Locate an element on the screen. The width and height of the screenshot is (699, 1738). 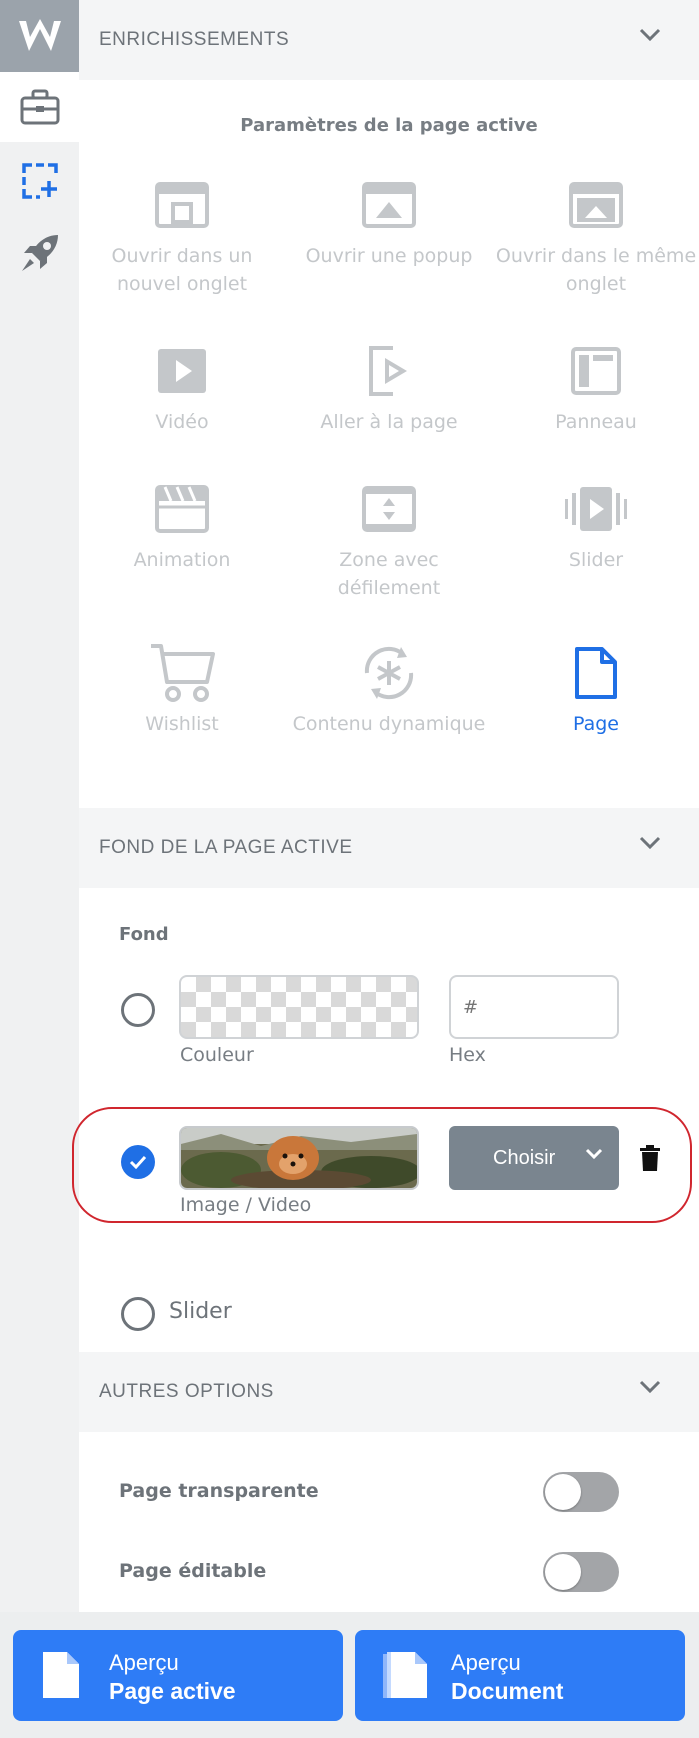
tile-animation: Animation is located at coordinates (182, 528).